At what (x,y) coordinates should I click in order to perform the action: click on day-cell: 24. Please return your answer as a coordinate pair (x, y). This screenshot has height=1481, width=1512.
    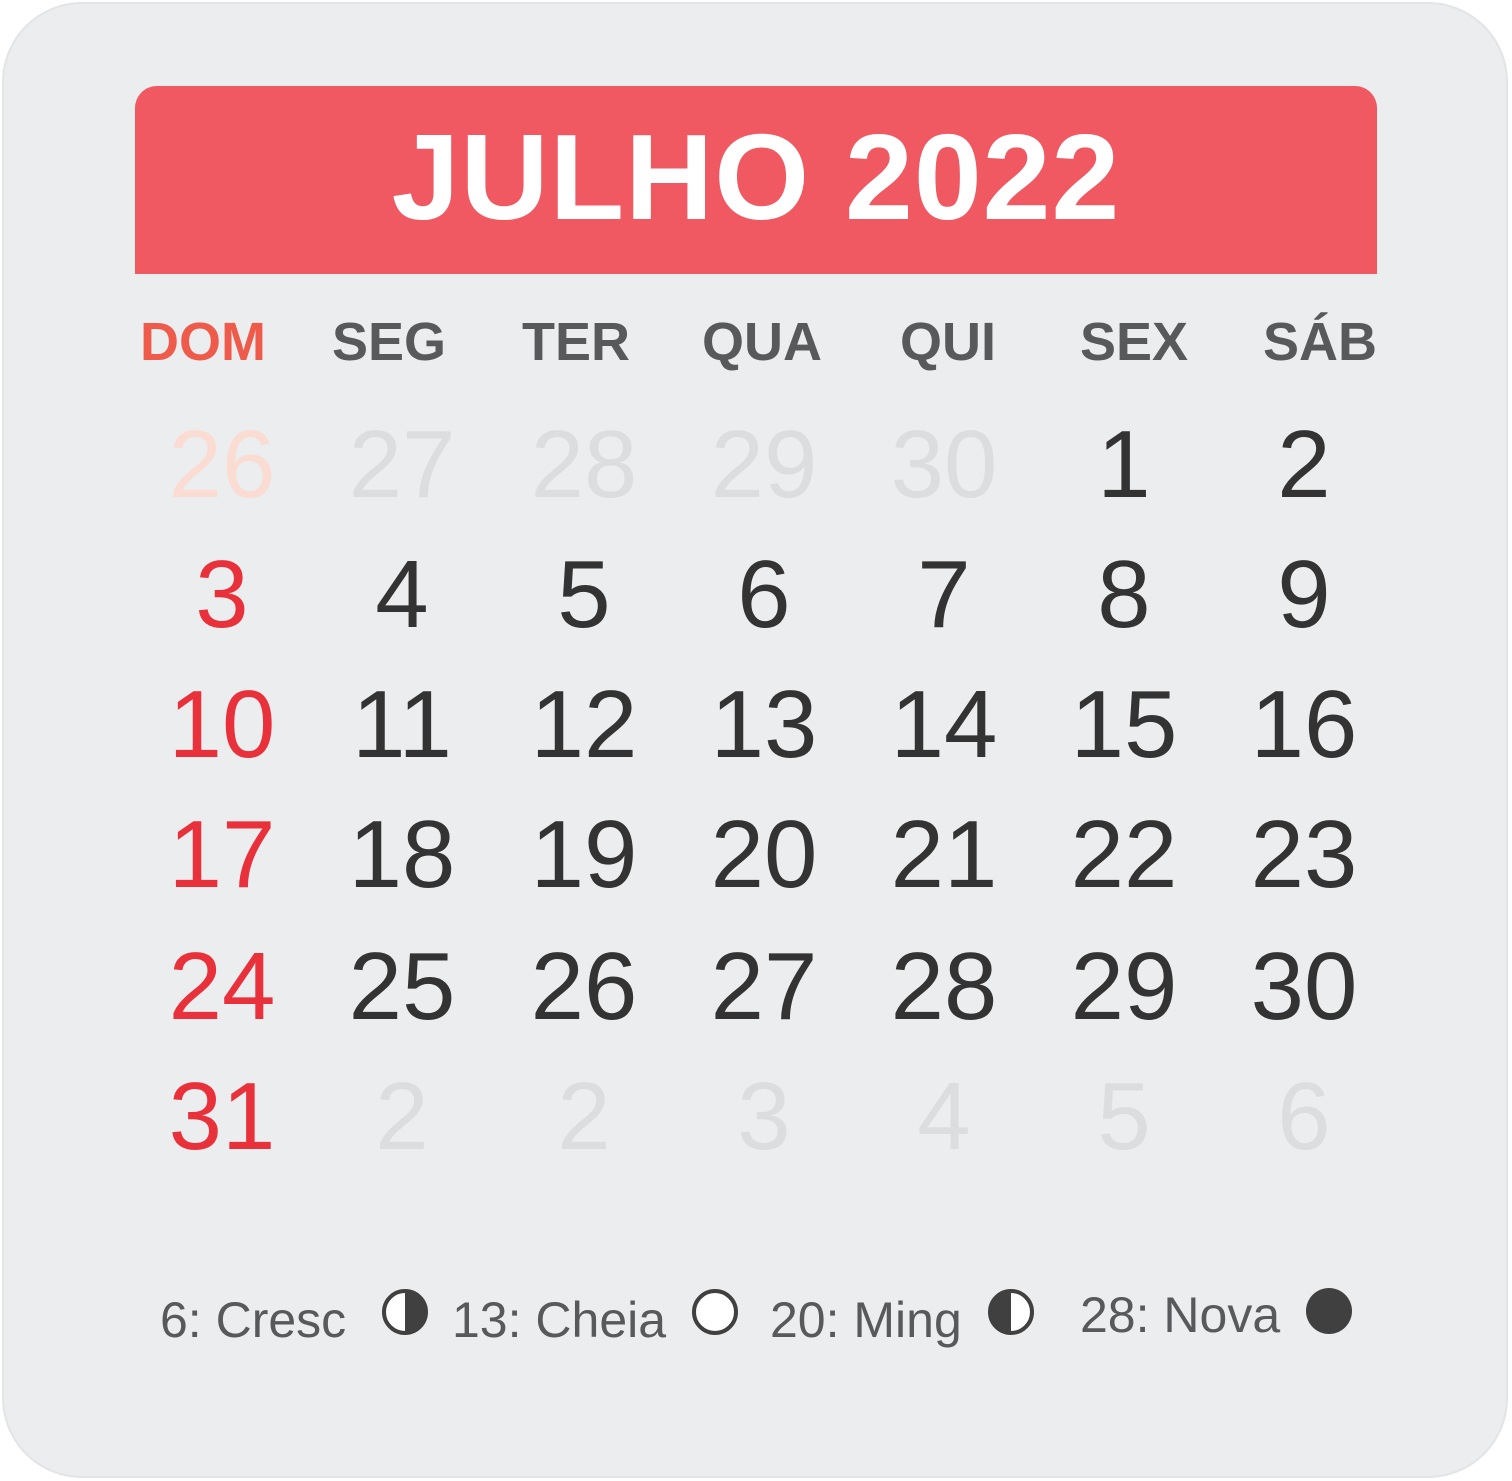
    Looking at the image, I should click on (222, 986).